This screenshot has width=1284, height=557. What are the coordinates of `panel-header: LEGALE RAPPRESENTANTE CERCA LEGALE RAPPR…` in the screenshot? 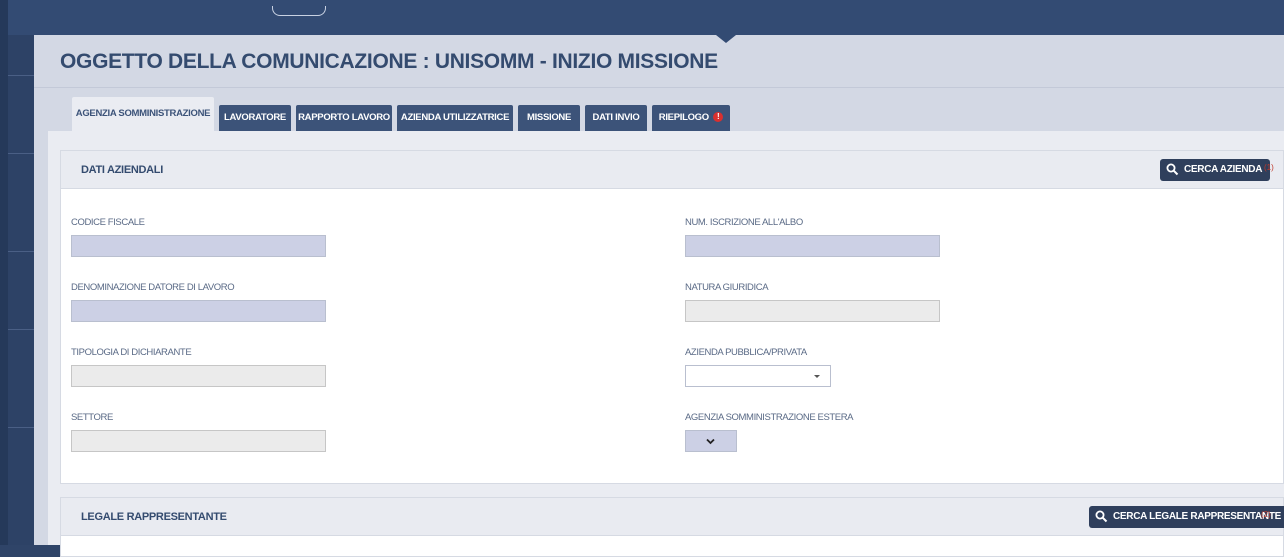 It's located at (672, 517).